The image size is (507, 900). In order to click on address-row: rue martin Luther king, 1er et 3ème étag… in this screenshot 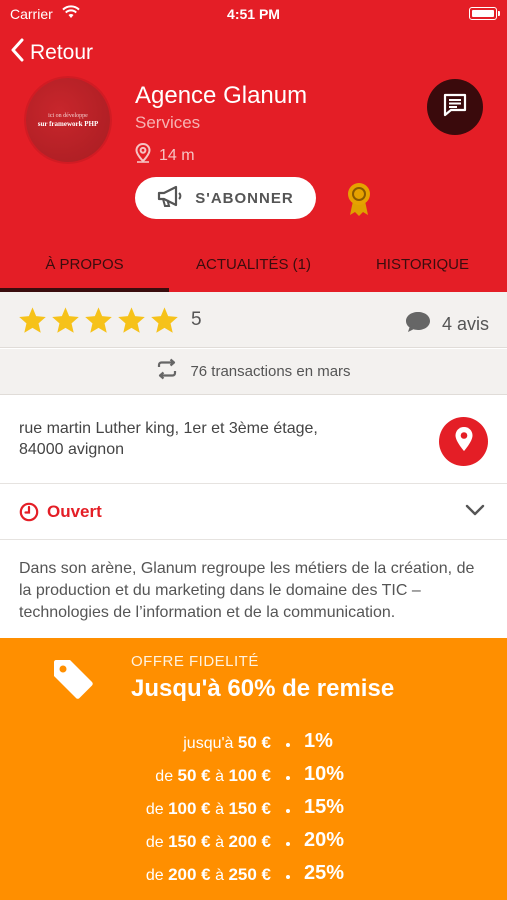, I will do `click(253, 440)`.